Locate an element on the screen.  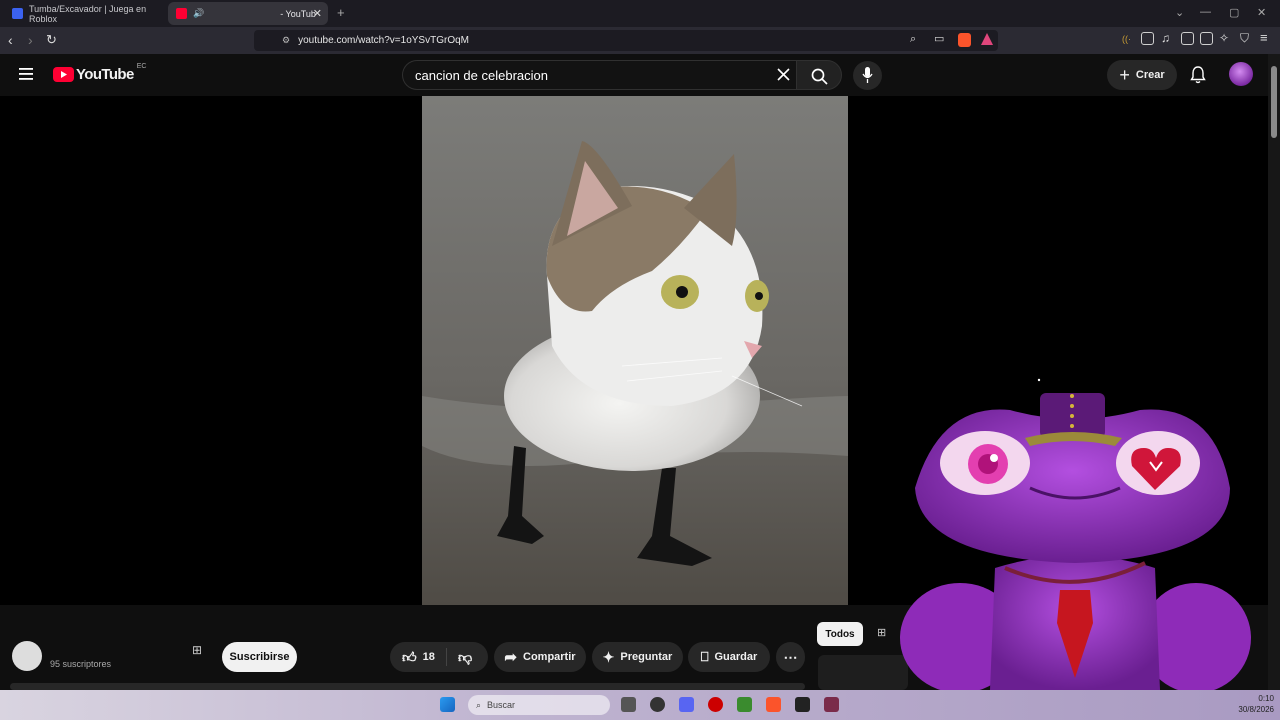
capcut-icon is located at coordinates (802, 704).